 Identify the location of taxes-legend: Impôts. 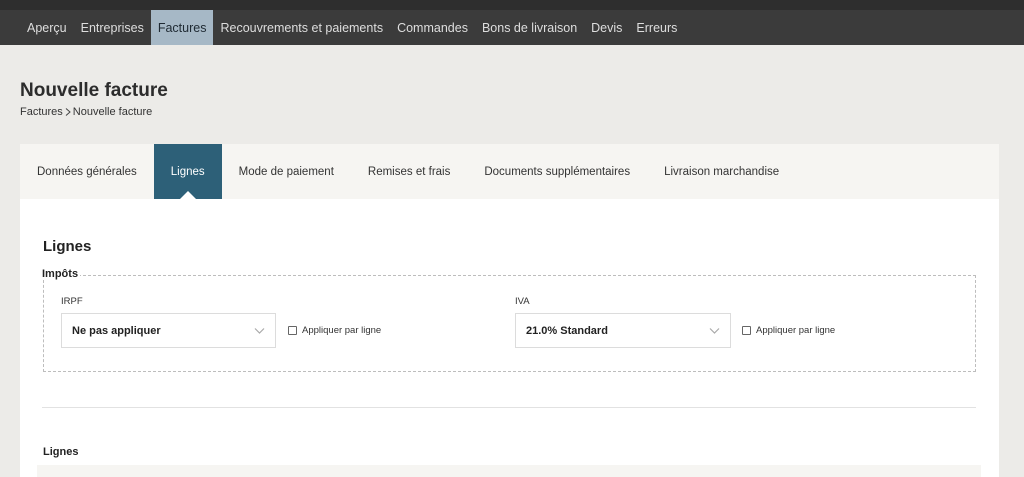
(61, 274).